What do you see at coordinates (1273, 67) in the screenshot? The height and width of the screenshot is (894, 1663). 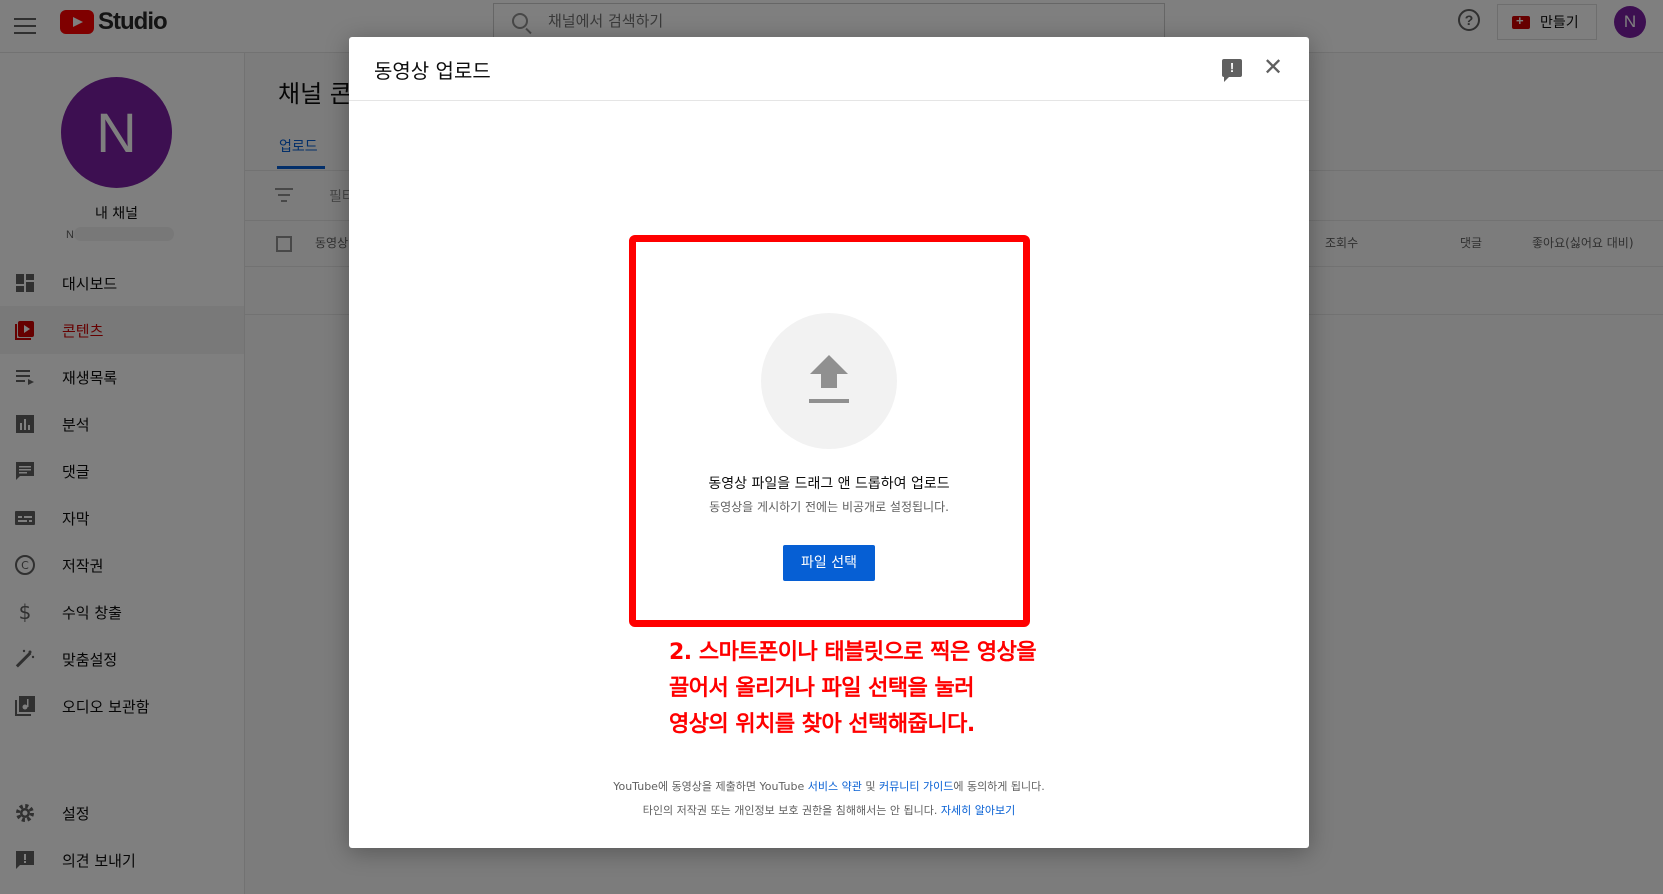 I see `close-icon: ✕` at bounding box center [1273, 67].